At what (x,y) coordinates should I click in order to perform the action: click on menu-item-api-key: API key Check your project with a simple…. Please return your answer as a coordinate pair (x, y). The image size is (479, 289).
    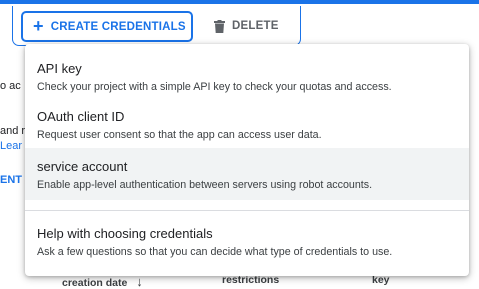
    Looking at the image, I should click on (247, 75).